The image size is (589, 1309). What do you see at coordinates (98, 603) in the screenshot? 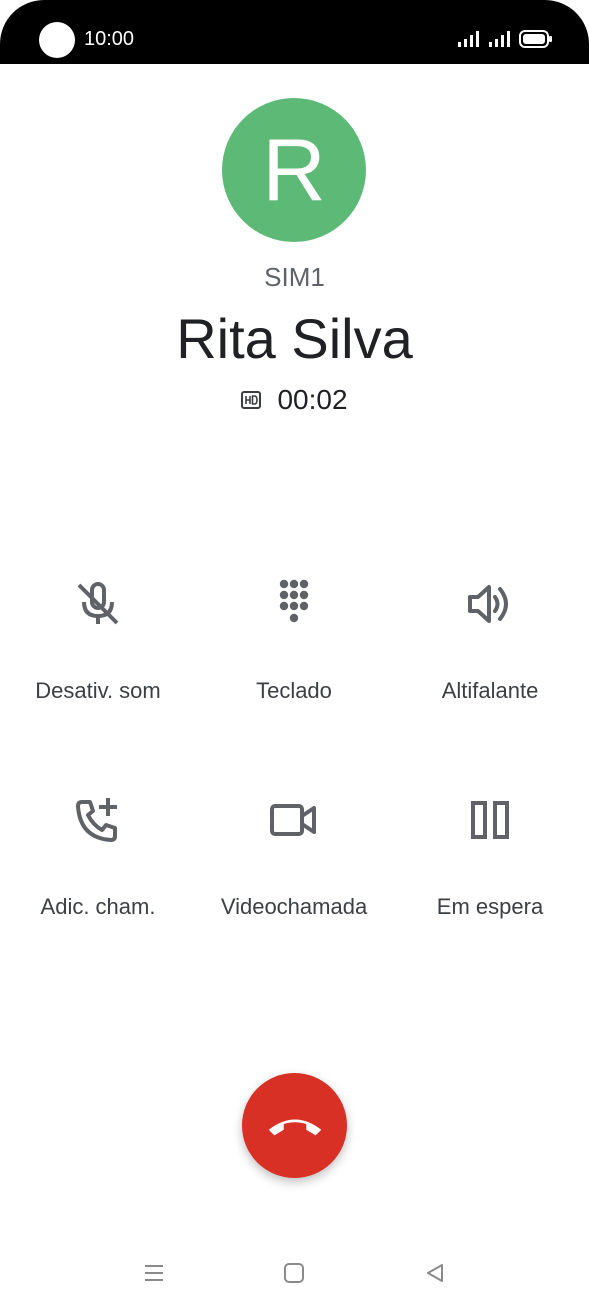
I see `mic-off-icon` at bounding box center [98, 603].